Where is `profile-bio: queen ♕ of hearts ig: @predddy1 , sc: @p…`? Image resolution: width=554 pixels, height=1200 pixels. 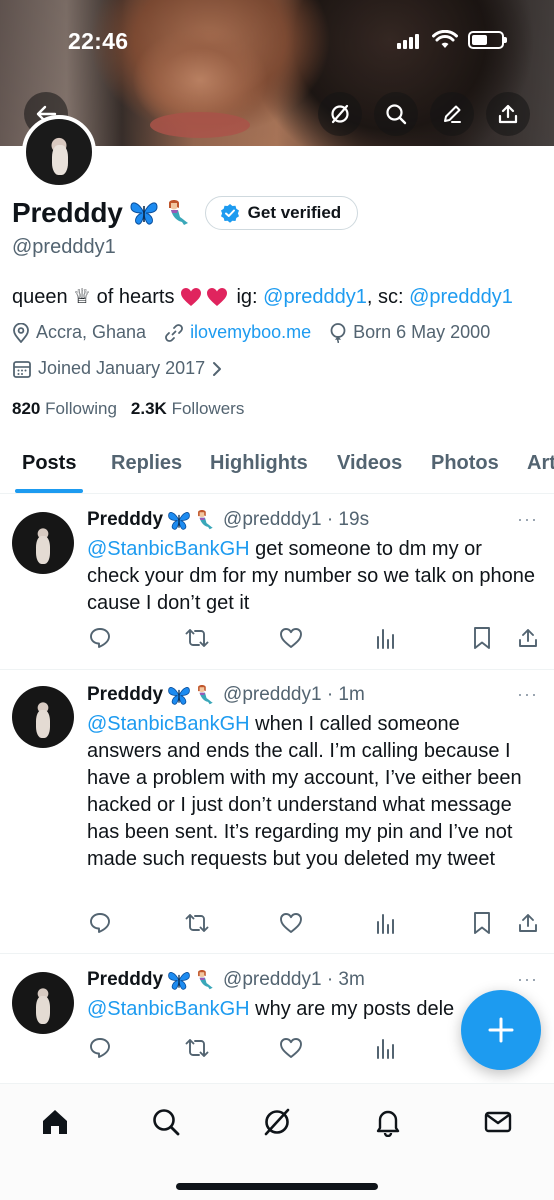 profile-bio: queen ♕ of hearts ig: @predddy1 , sc: @p… is located at coordinates (262, 297).